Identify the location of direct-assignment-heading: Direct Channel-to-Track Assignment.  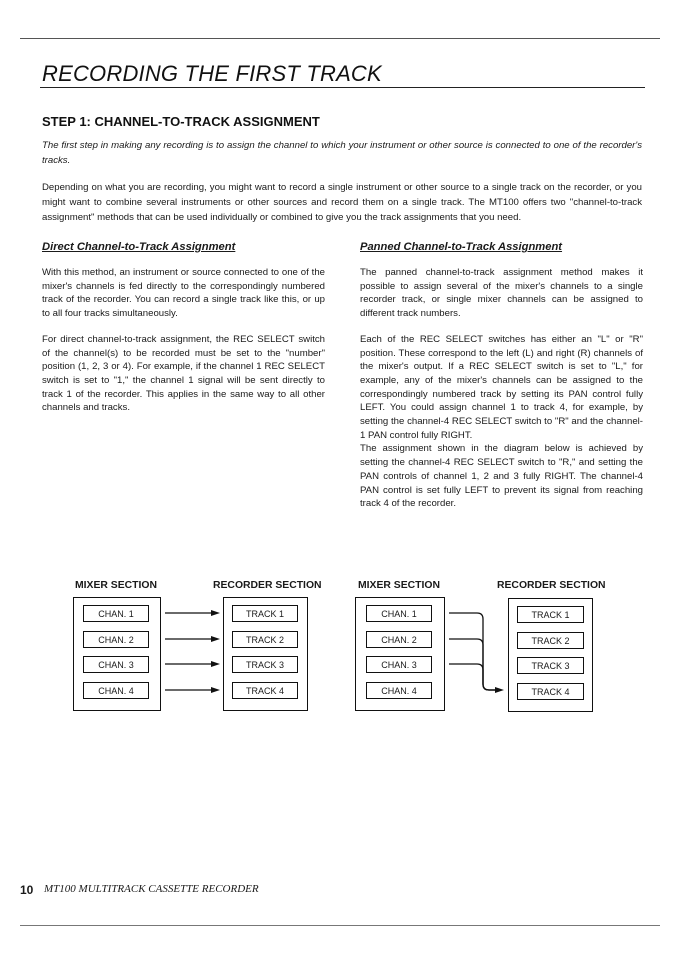
(139, 247).